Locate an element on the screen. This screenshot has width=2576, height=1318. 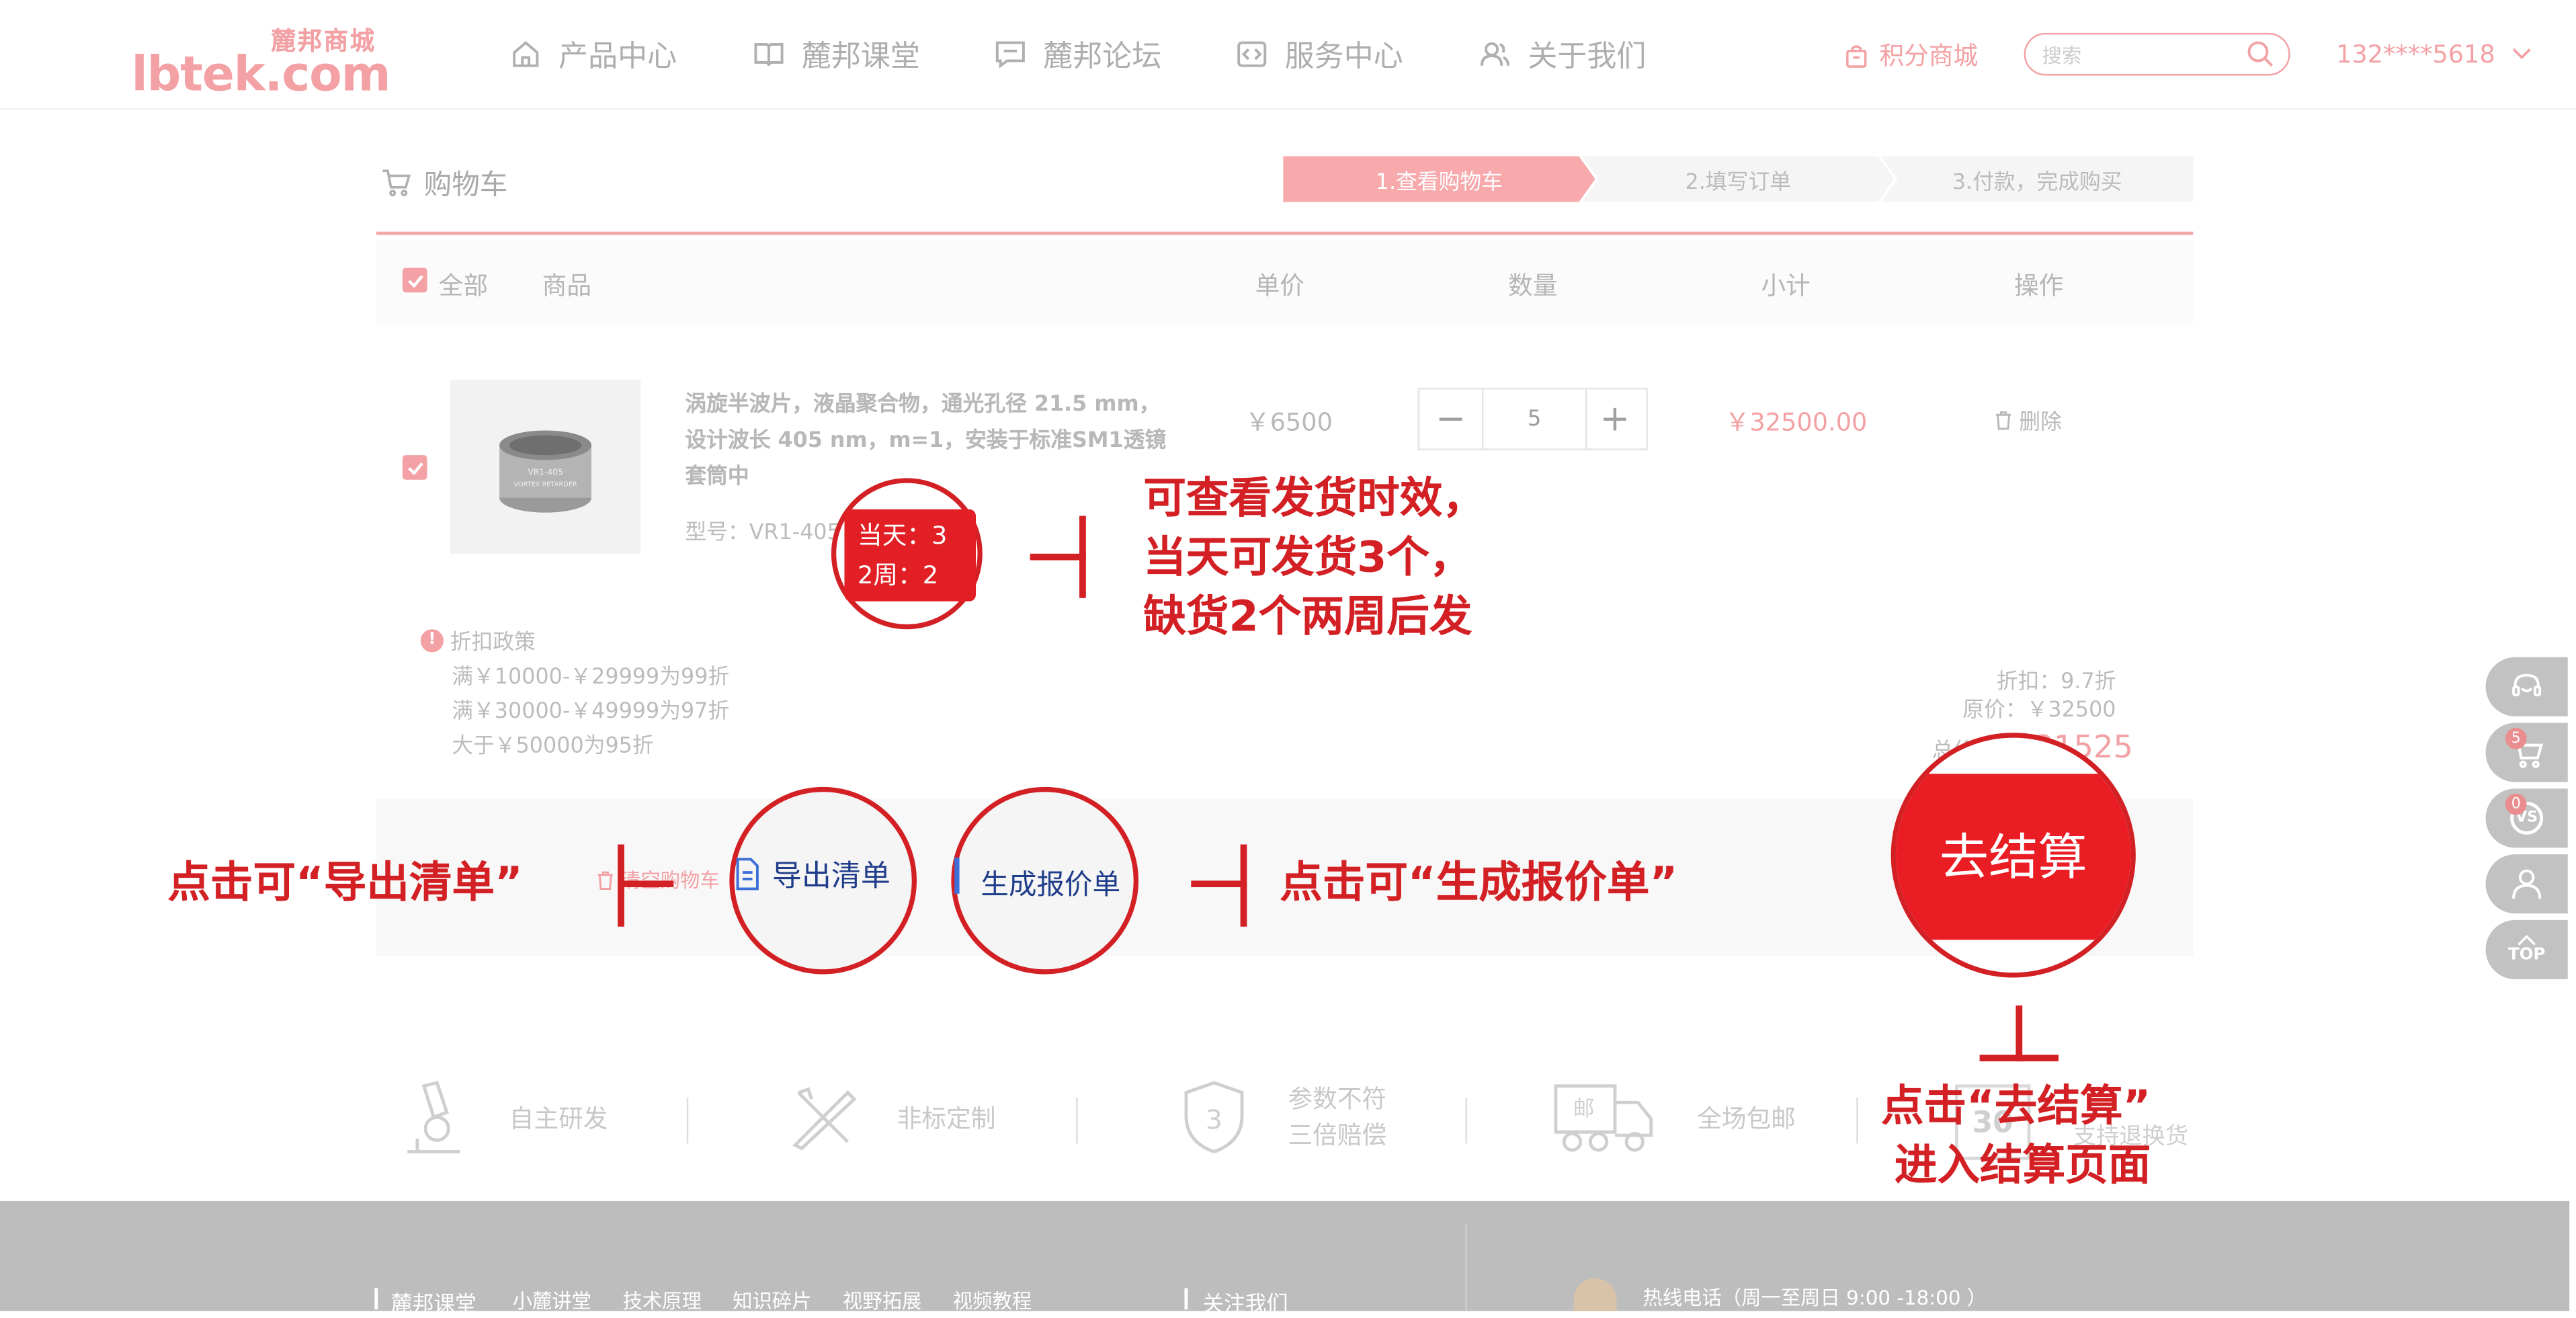
search-input is located at coordinates (2140, 56).